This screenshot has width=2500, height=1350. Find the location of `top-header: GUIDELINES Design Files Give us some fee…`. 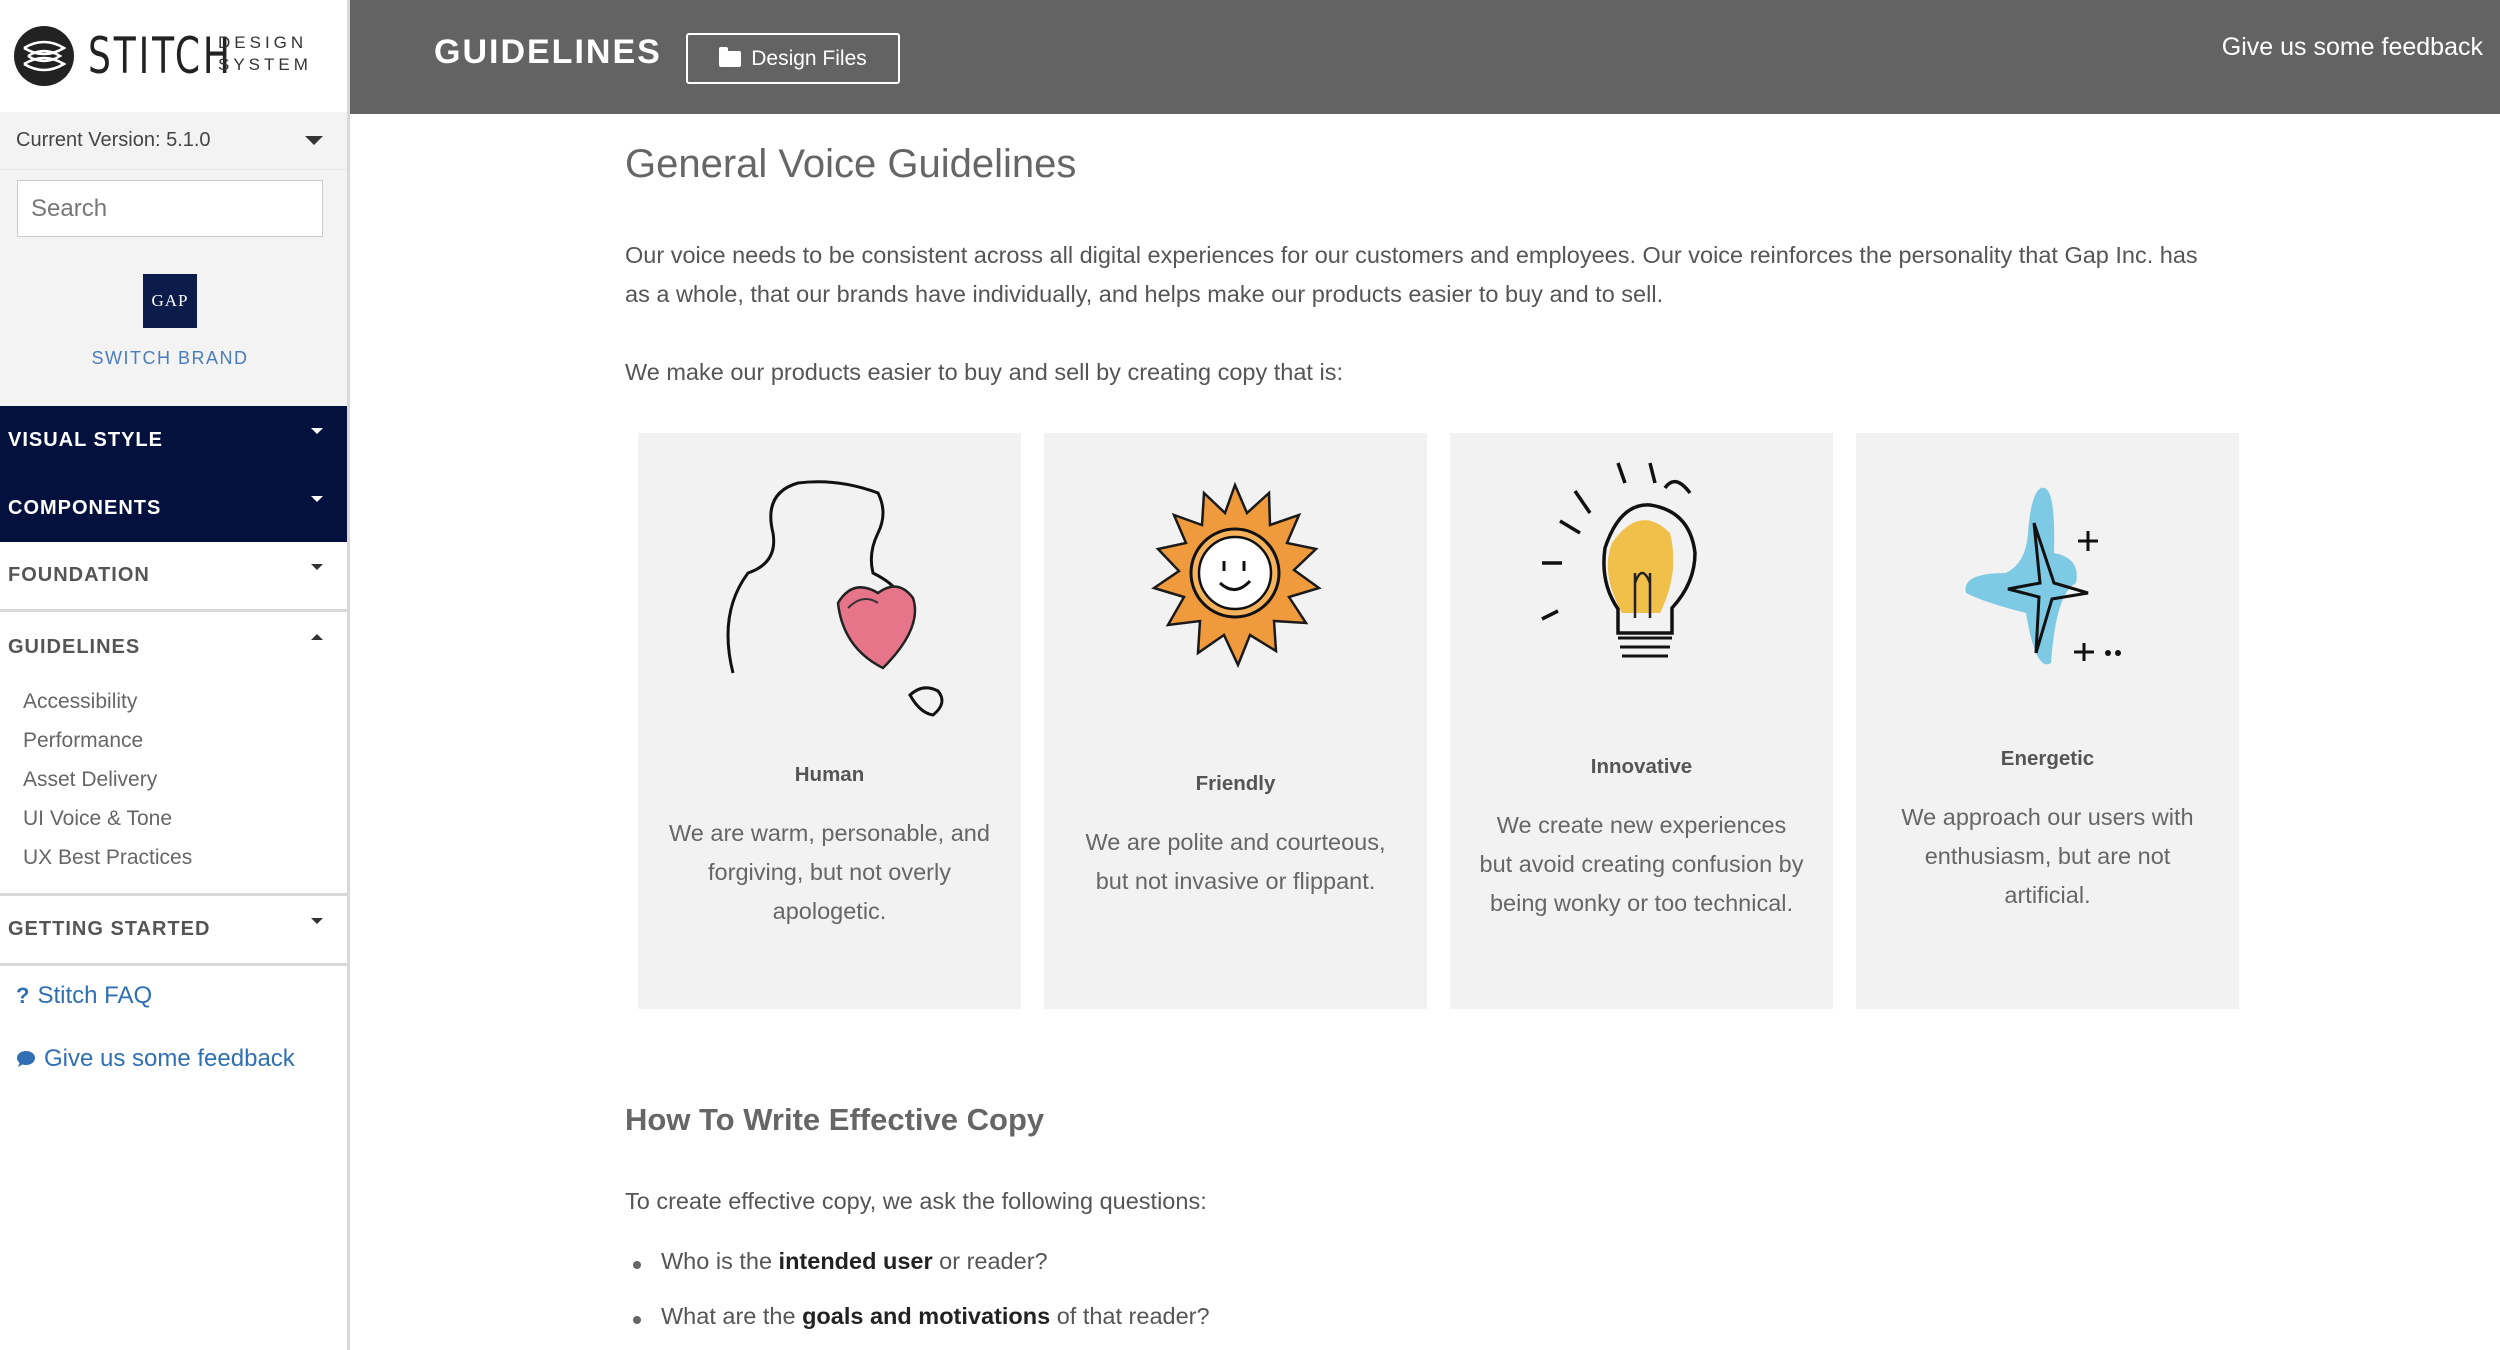

top-header: GUIDELINES Design Files Give us some fee… is located at coordinates (1425, 57).